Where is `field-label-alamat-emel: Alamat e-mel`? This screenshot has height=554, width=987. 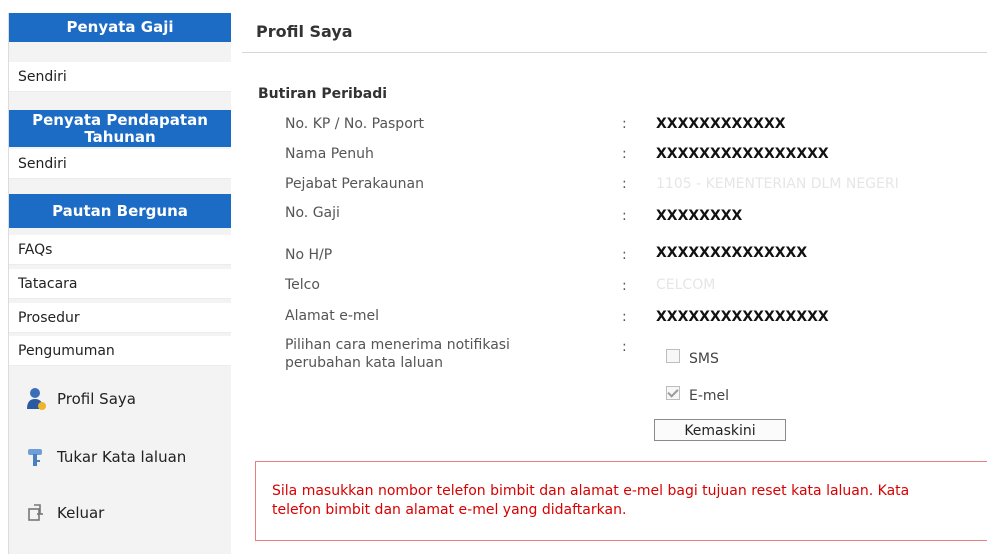
field-label-alamat-emel: Alamat e-mel is located at coordinates (332, 316).